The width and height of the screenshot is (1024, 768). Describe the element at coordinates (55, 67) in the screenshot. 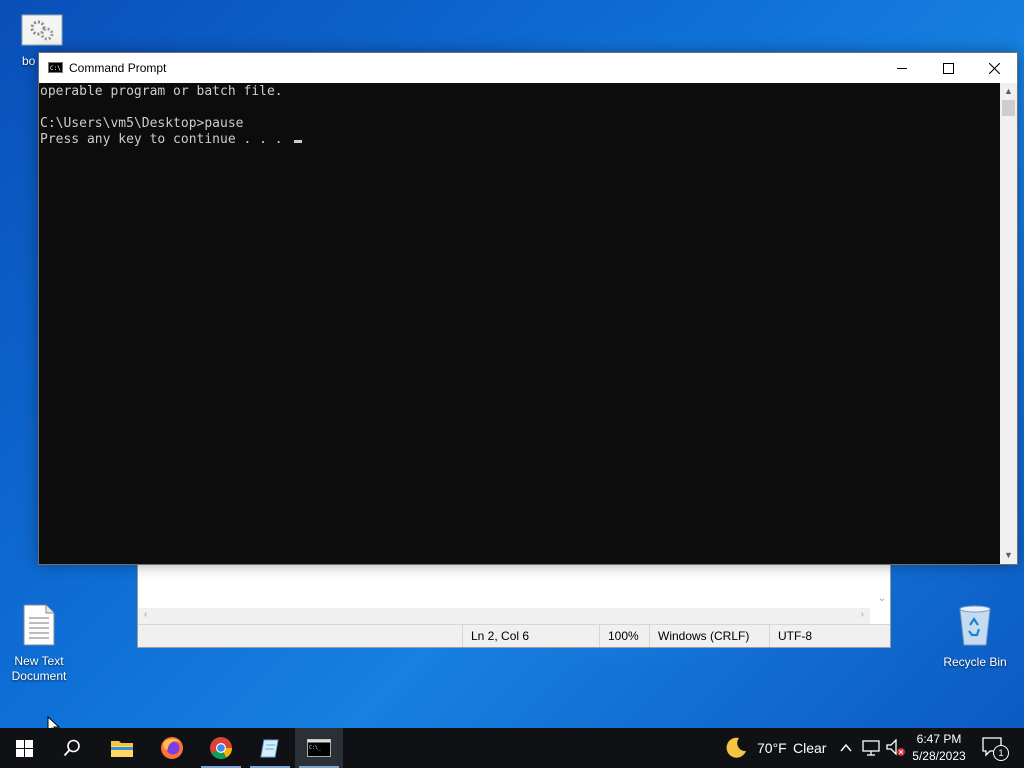

I see `cmd-app-icon: C:\` at that location.